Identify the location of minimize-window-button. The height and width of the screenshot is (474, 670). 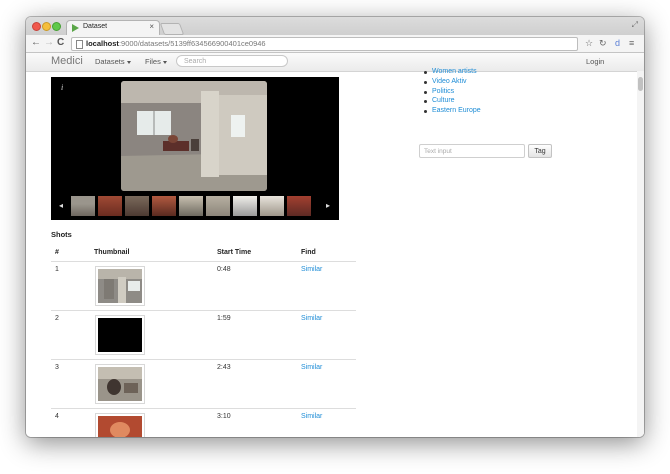
(46, 26).